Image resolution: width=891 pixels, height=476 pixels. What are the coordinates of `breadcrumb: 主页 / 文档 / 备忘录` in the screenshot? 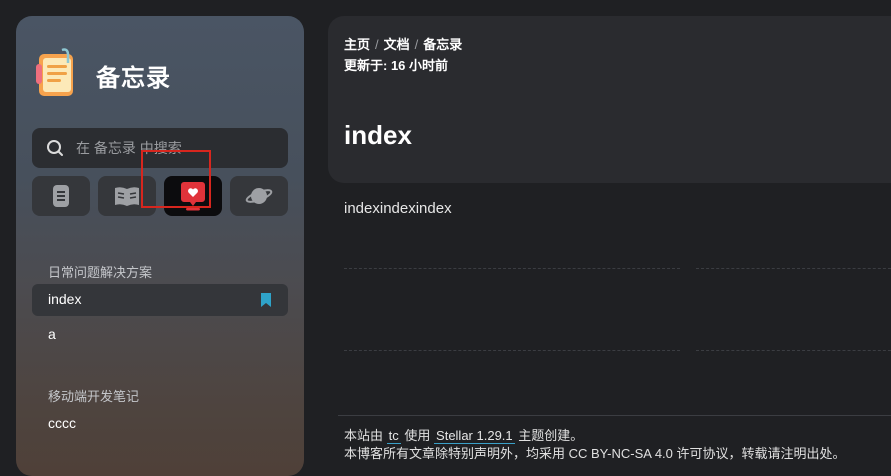 It's located at (403, 44).